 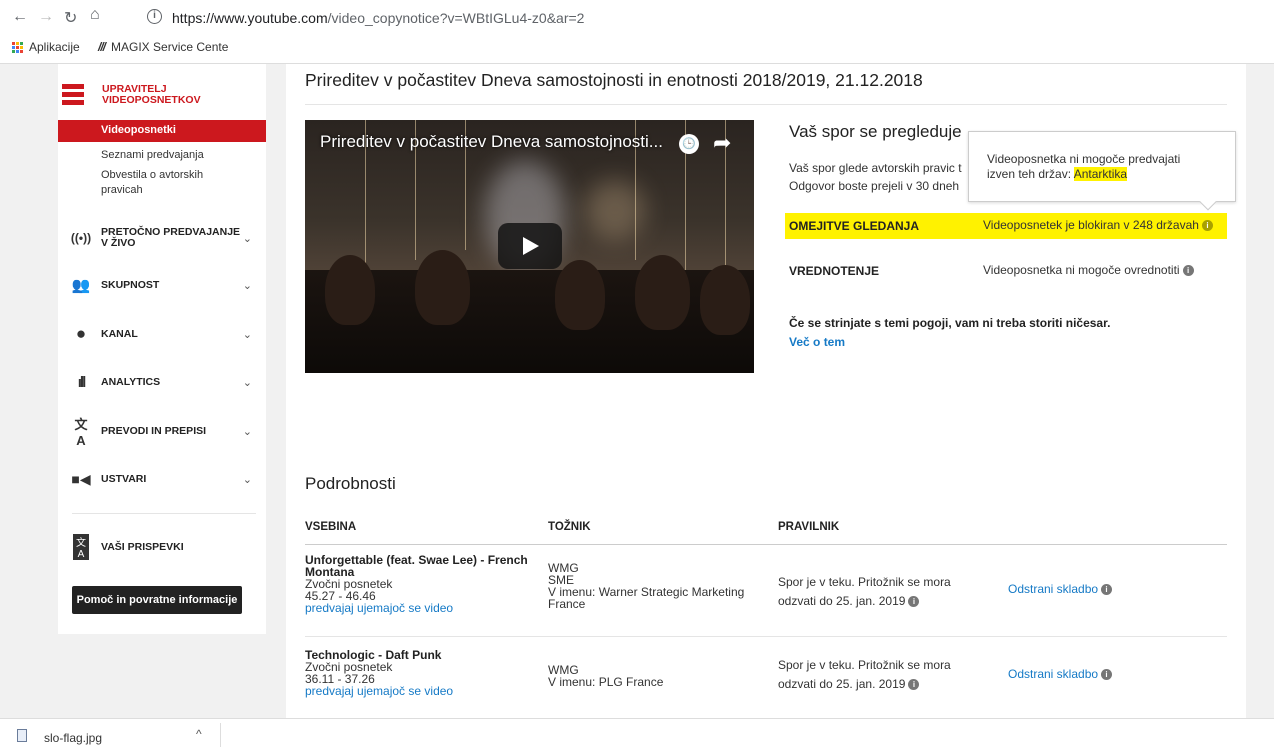 I want to click on contributions-icon: 文A, so click(x=81, y=547).